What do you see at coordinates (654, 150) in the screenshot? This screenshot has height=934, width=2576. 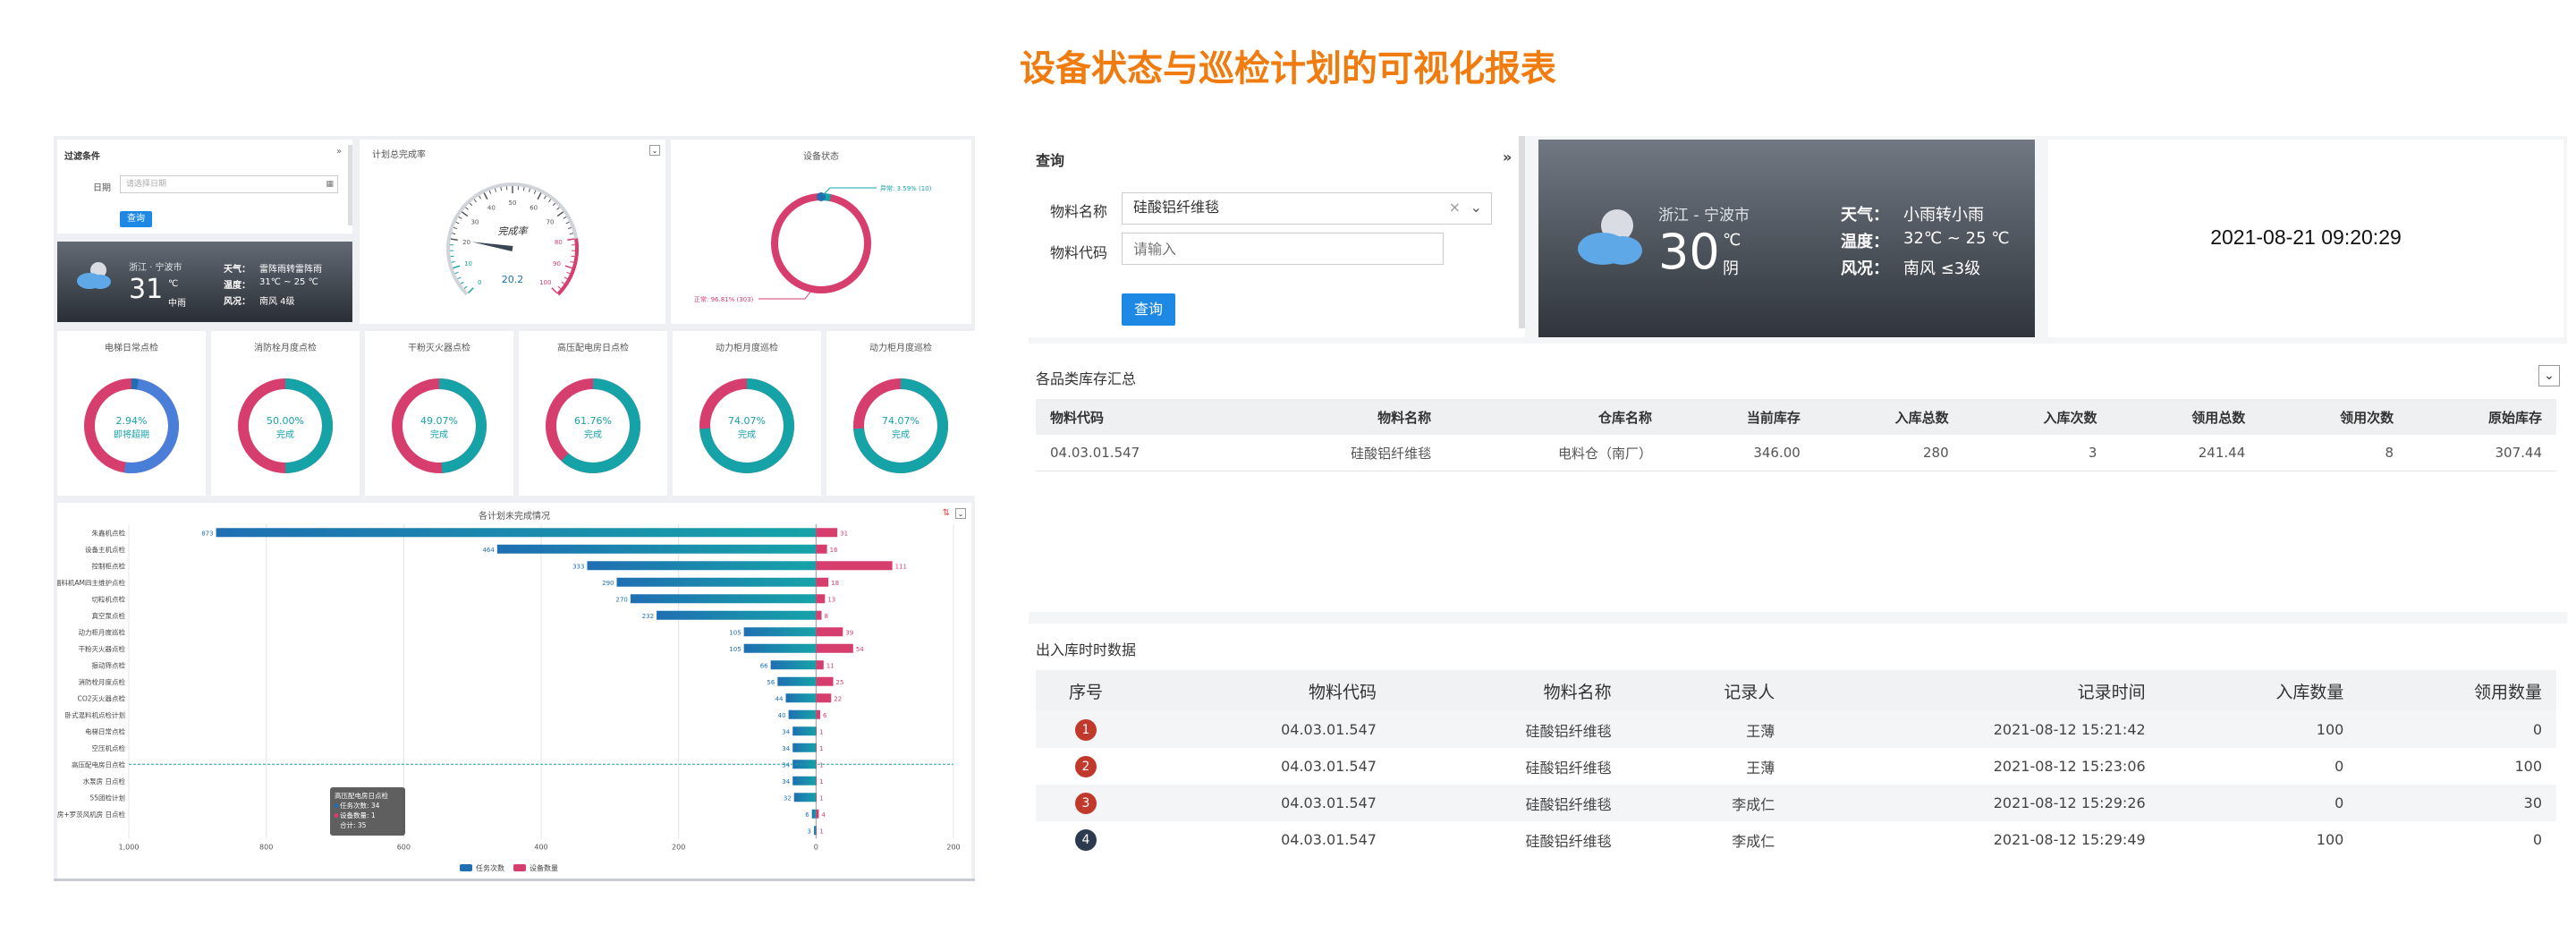 I see `dropdown-icon: ⌄` at bounding box center [654, 150].